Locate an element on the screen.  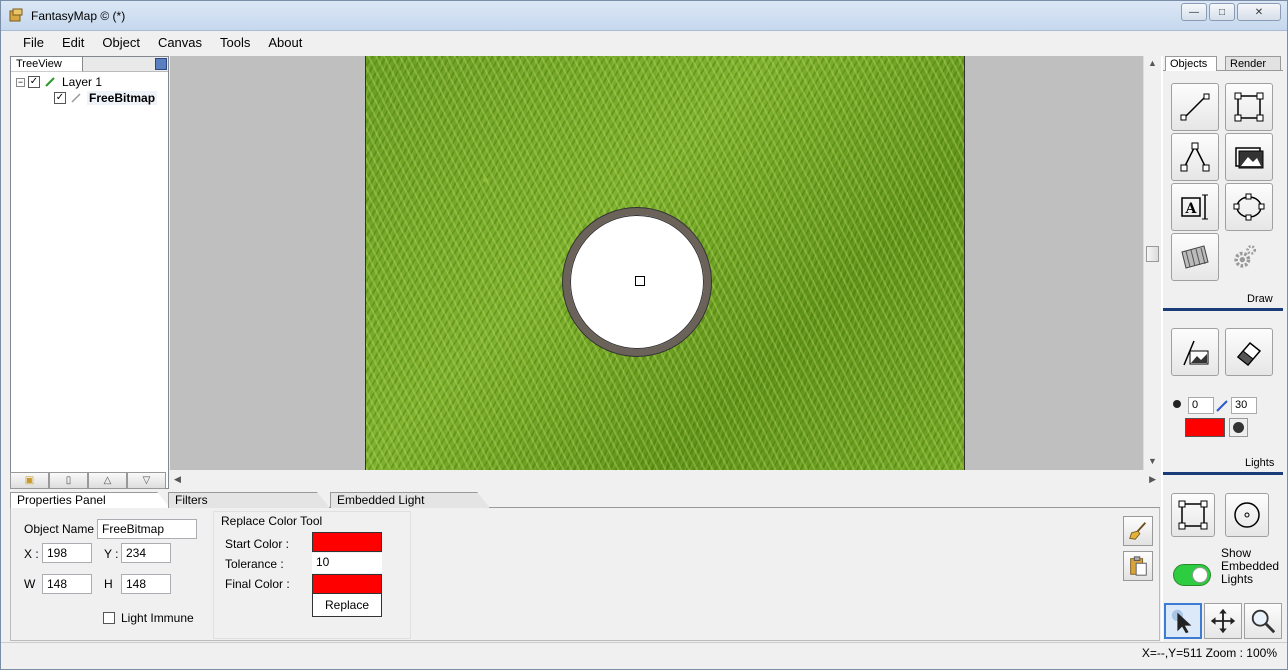
image-tool-button is located at coordinates (1249, 157).